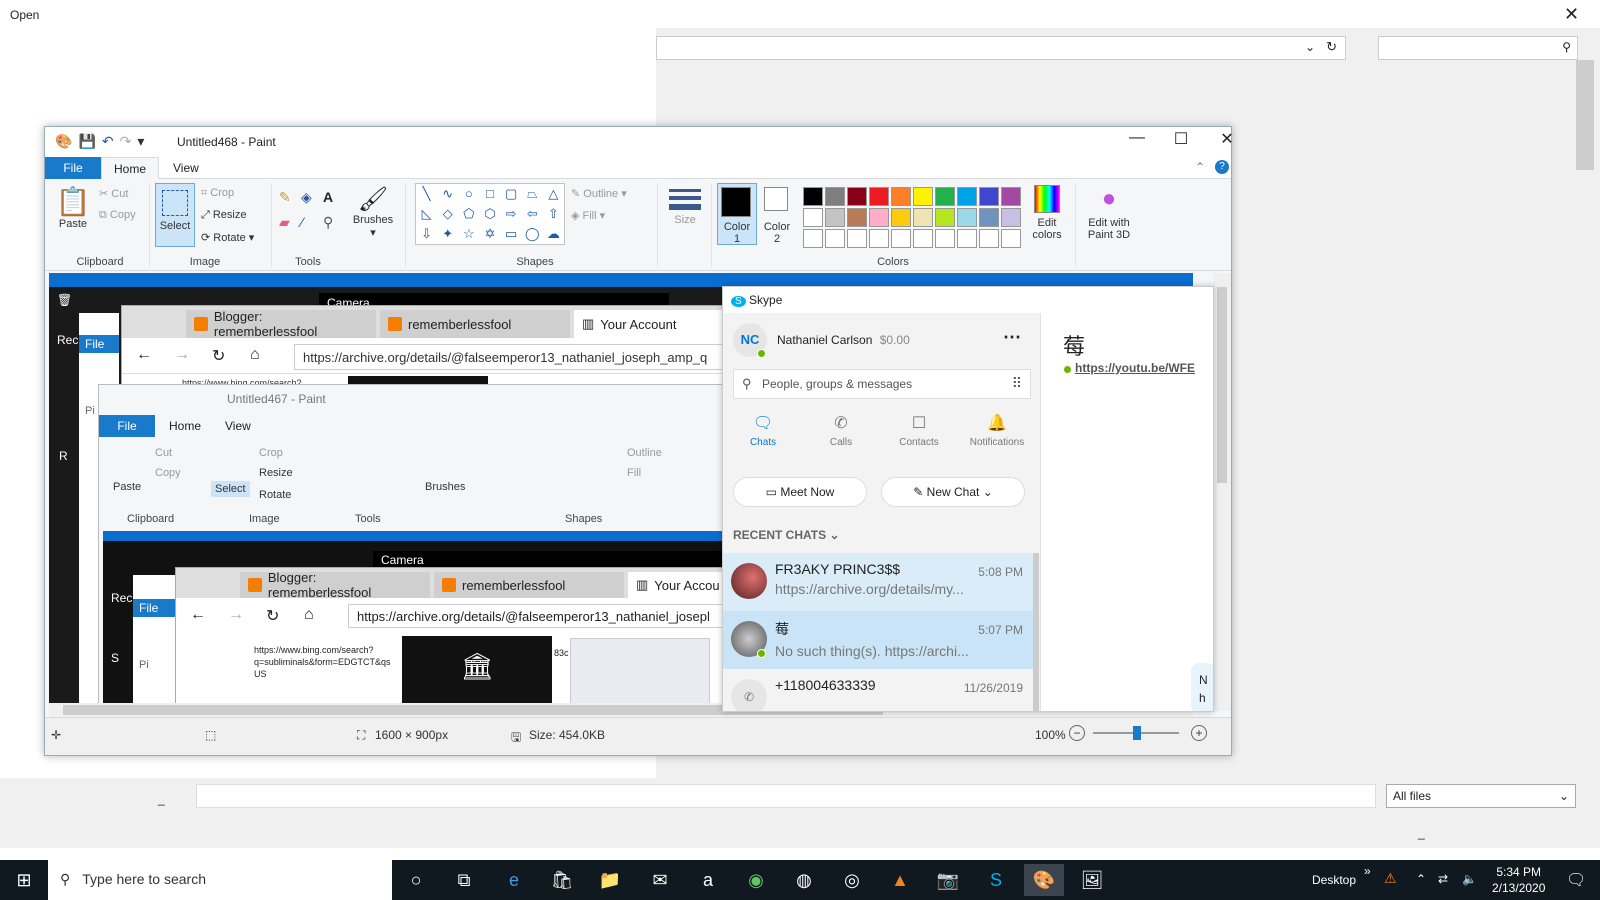  I want to click on collapse-ribbon-icon: ⌃, so click(1200, 167).